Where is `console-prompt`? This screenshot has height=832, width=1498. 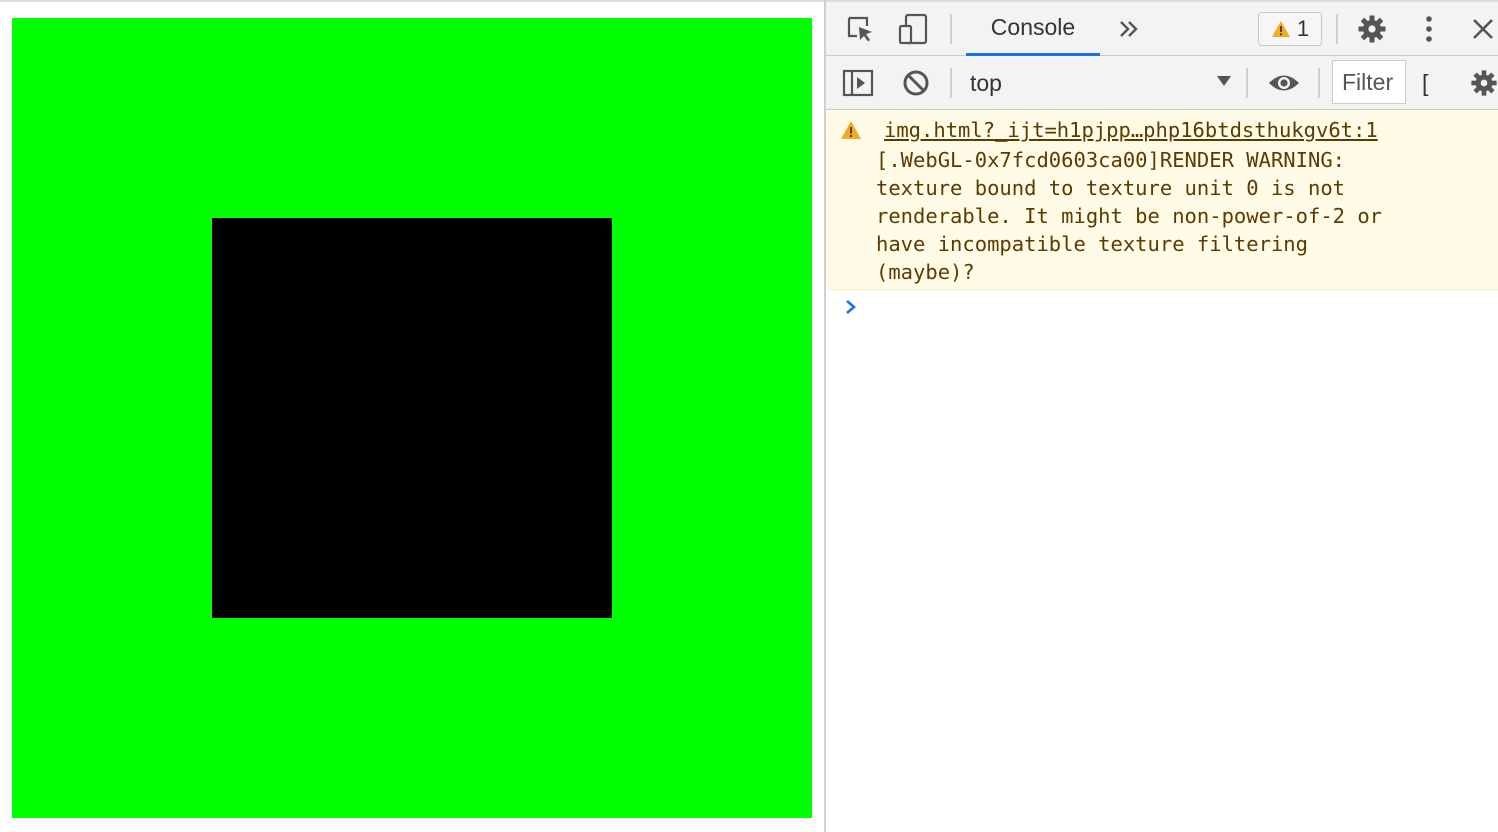 console-prompt is located at coordinates (851, 309).